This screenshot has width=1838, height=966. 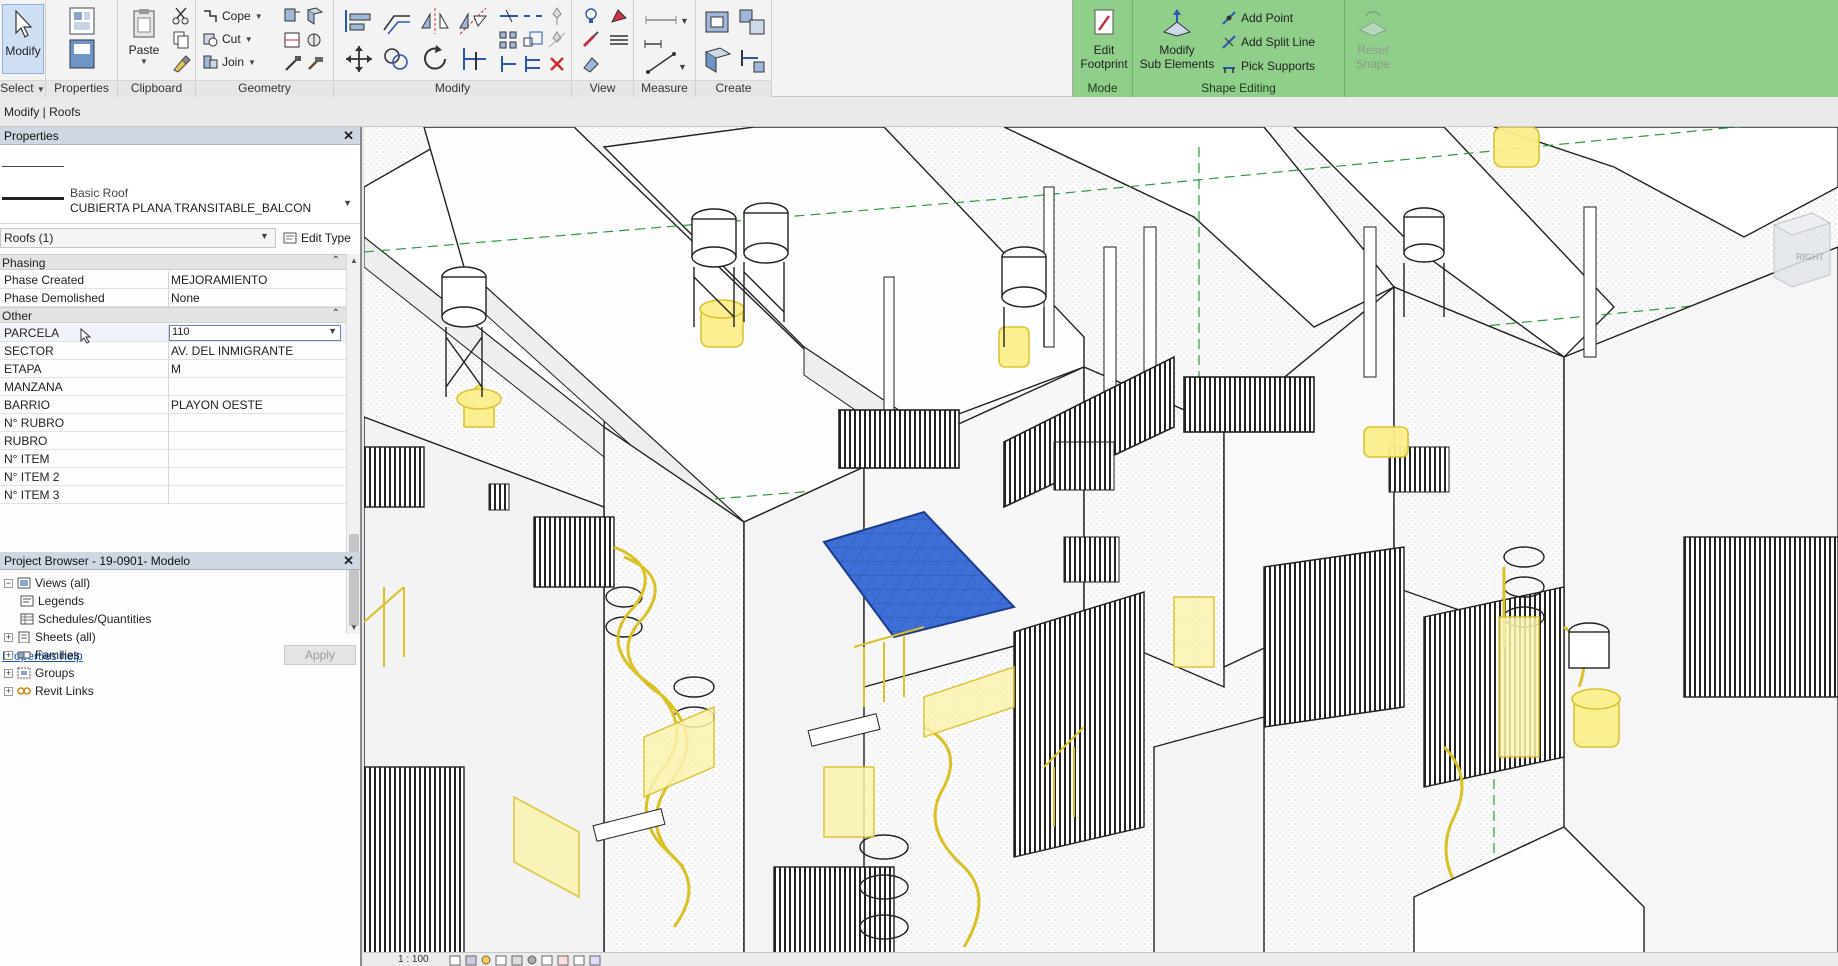 What do you see at coordinates (173, 405) in the screenshot?
I see `prop-row: BARRIO PLAYON OESTE` at bounding box center [173, 405].